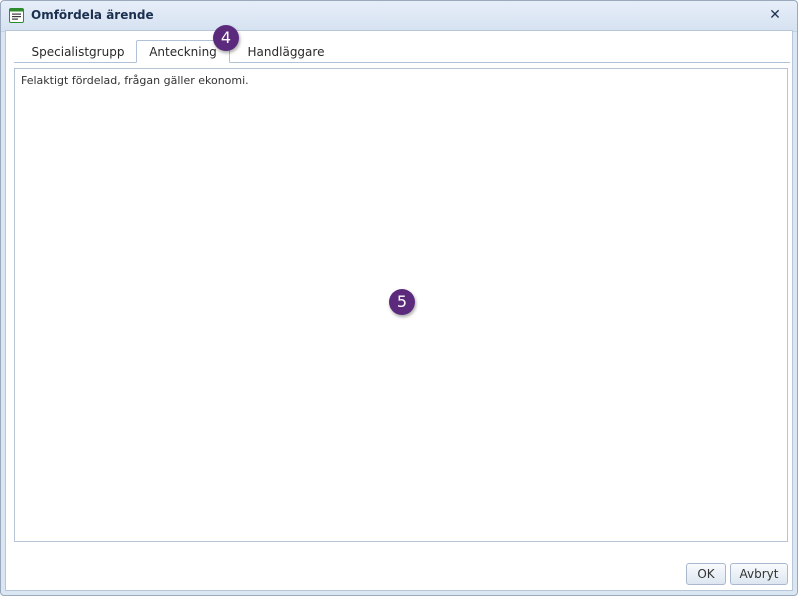 The width and height of the screenshot is (800, 600). Describe the element at coordinates (402, 50) in the screenshot. I see `tab-strip: Specialistgrupp Anteckning Handläggare` at that location.